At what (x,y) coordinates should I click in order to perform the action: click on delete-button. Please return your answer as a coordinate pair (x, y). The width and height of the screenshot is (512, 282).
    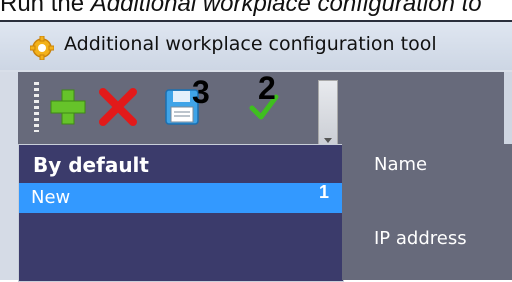
    Looking at the image, I should click on (118, 107).